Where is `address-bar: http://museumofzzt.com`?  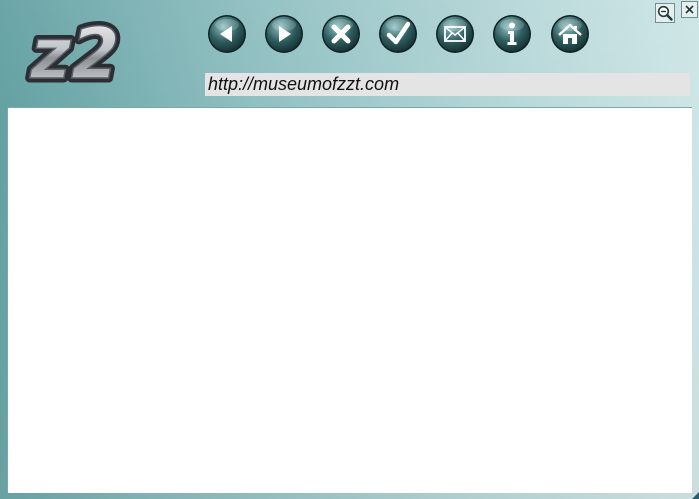 address-bar: http://museumofzzt.com is located at coordinates (447, 84).